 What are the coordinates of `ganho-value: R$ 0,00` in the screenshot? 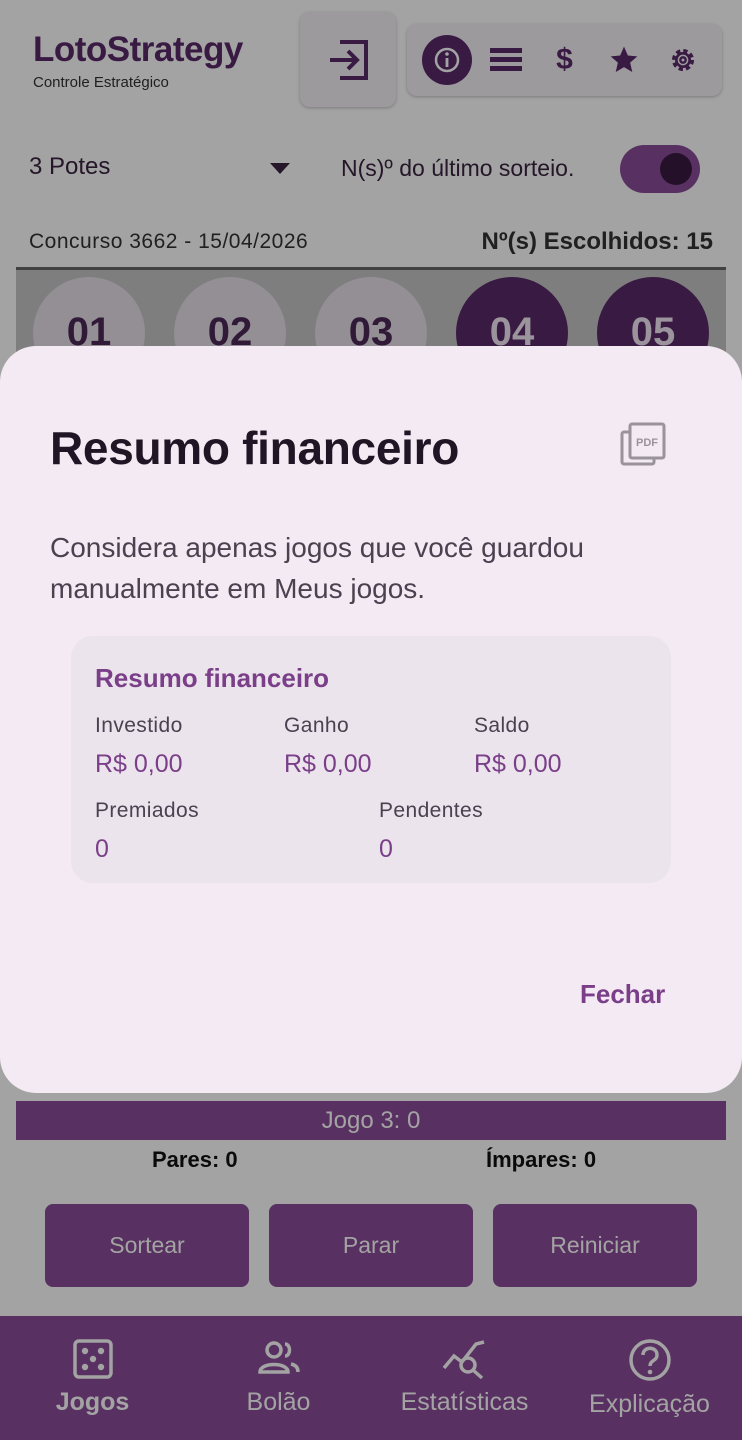 It's located at (328, 764).